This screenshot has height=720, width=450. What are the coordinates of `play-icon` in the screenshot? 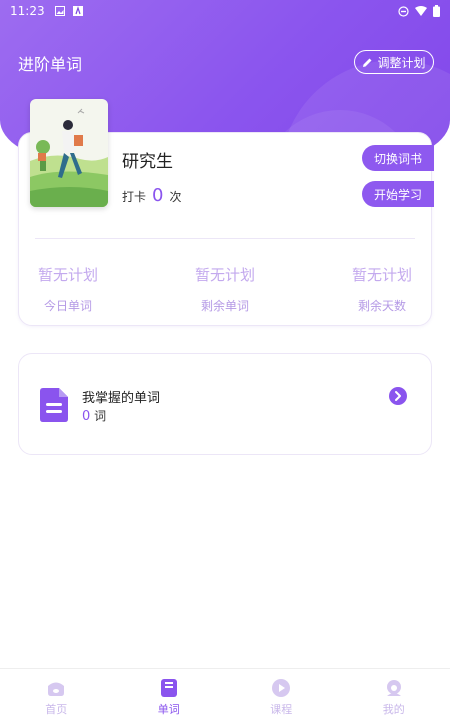 It's located at (281, 688).